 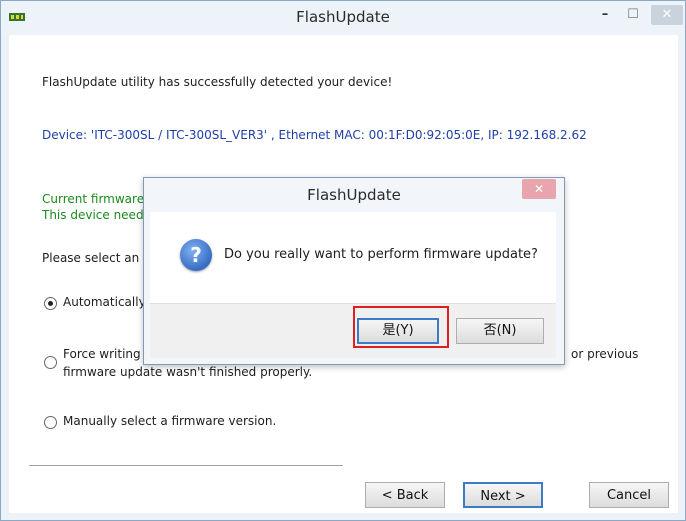 I want to click on manual-radio-label: Manually select a firmware version., so click(x=170, y=421).